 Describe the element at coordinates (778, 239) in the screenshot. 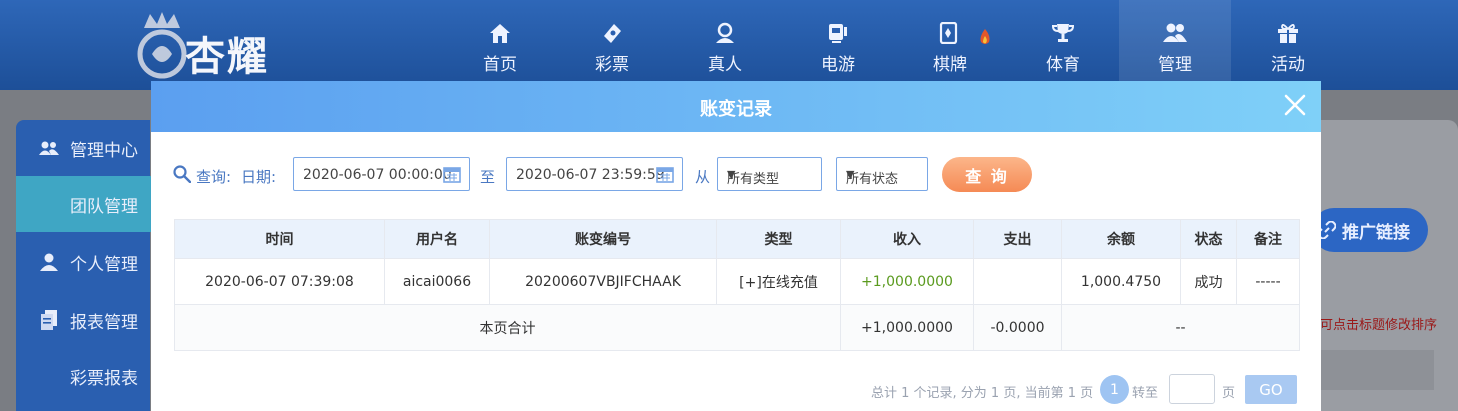

I see `column-header-type: 类型` at that location.